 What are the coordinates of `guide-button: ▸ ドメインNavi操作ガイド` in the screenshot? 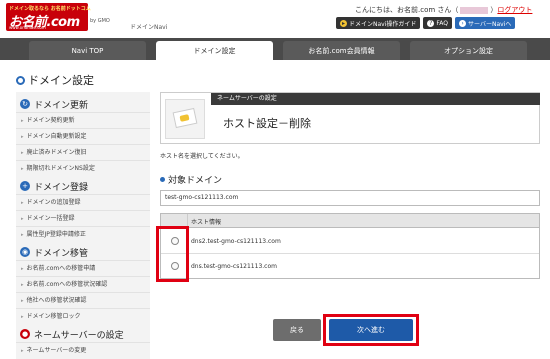 It's located at (378, 23).